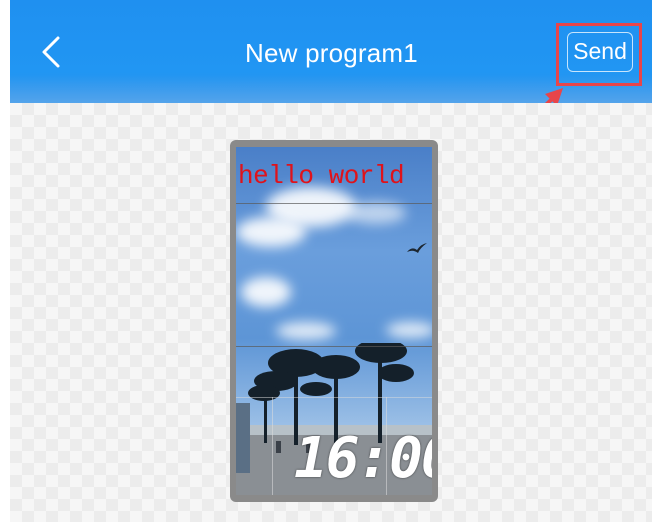 The height and width of the screenshot is (522, 652). What do you see at coordinates (417, 248) in the screenshot?
I see `bird-icon` at bounding box center [417, 248].